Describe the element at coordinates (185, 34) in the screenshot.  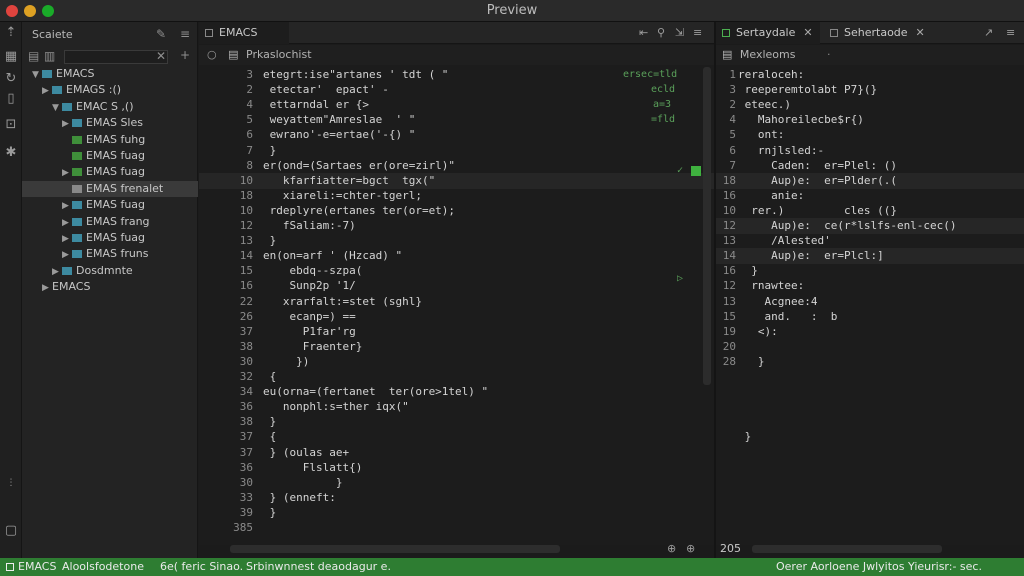
I see `menu-icon: ≡` at that location.